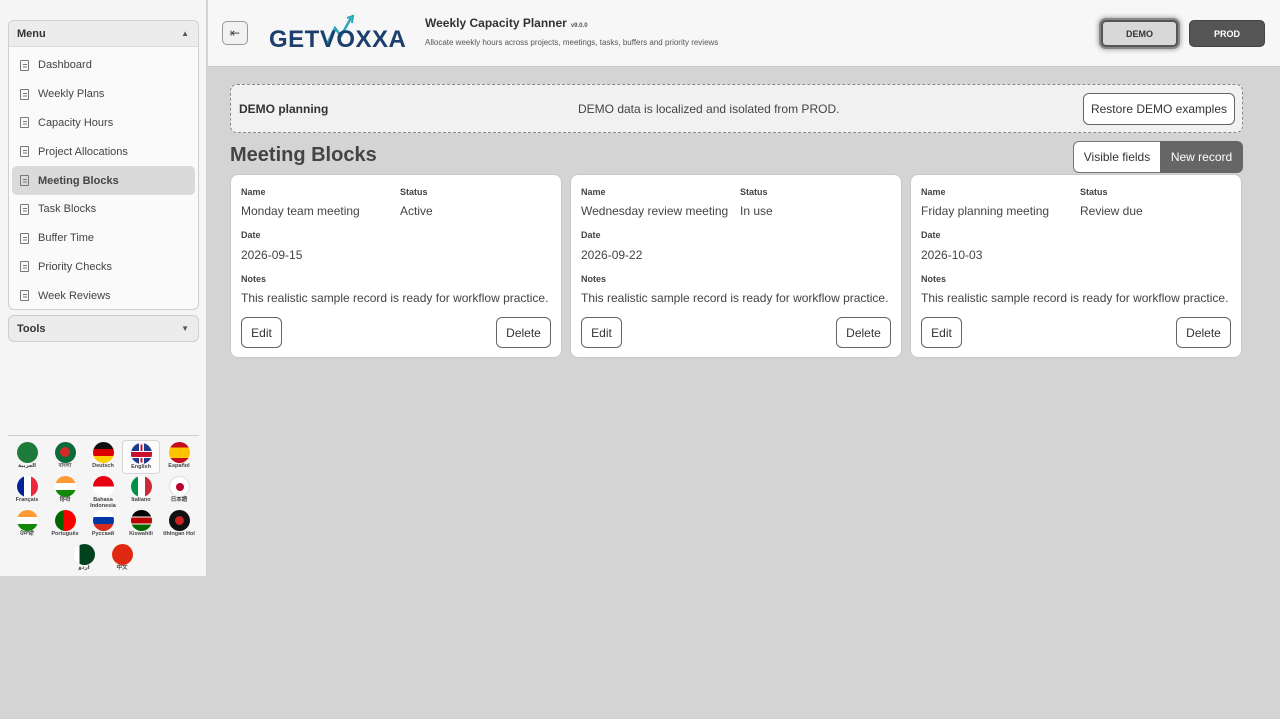  I want to click on language-option-spanish: Español, so click(179, 457).